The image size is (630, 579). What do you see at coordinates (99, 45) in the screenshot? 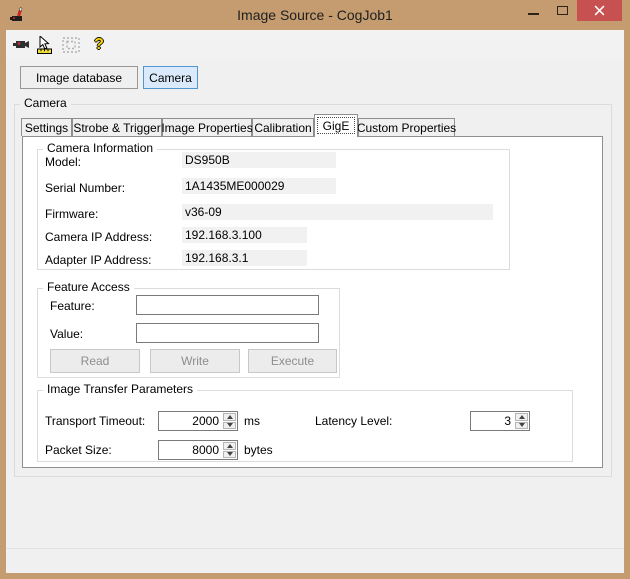
I see `help-icon: ?` at bounding box center [99, 45].